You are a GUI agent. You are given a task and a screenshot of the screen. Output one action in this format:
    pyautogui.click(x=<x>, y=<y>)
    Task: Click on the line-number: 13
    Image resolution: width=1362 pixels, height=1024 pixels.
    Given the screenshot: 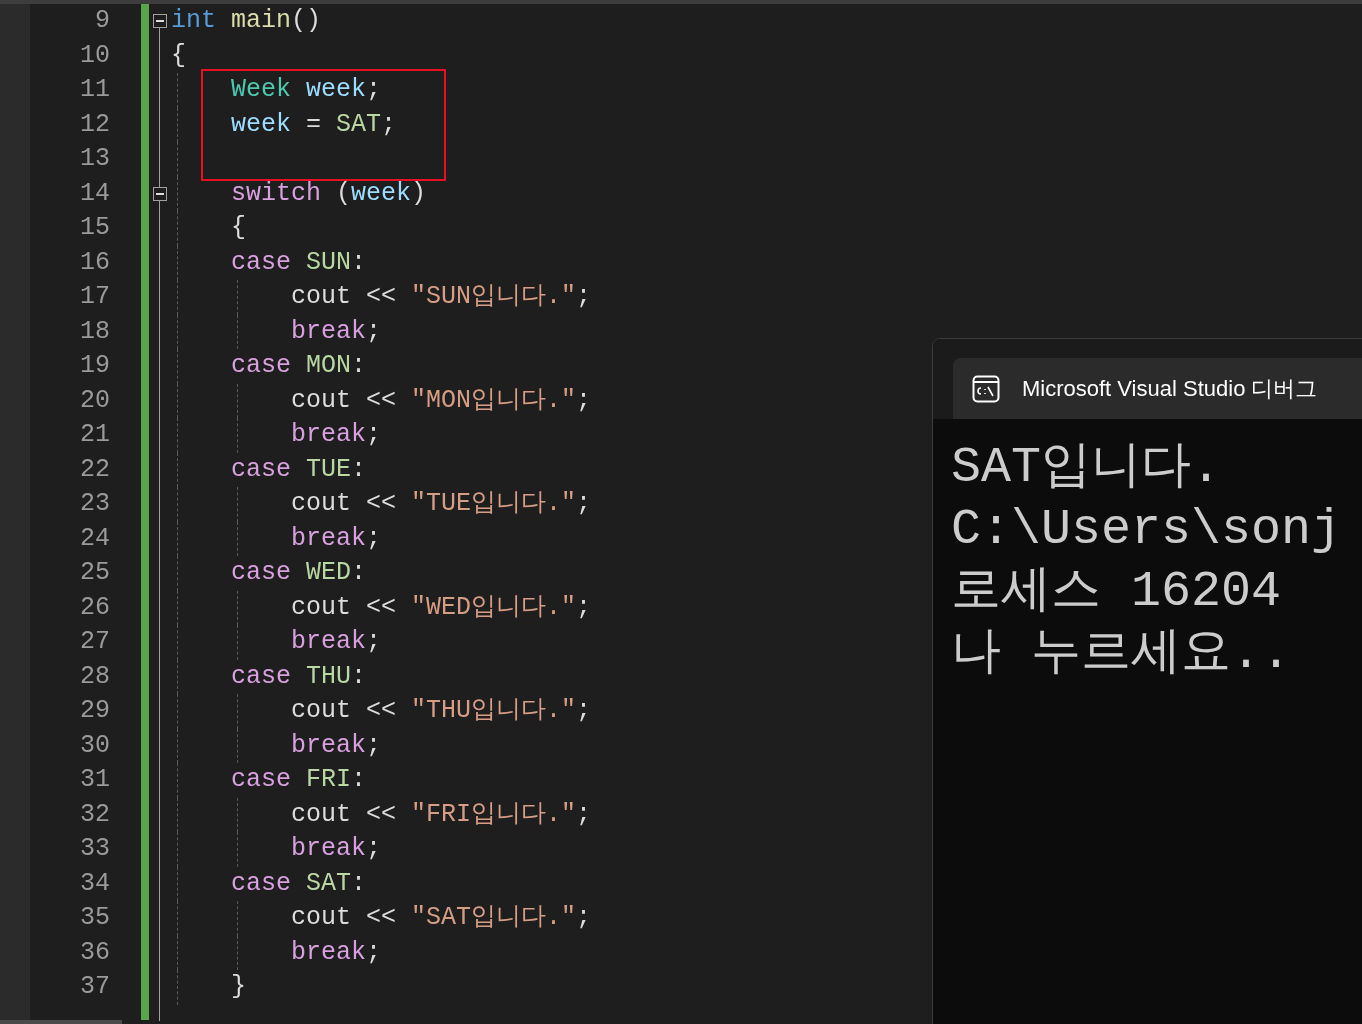 What is the action you would take?
    pyautogui.click(x=94, y=159)
    